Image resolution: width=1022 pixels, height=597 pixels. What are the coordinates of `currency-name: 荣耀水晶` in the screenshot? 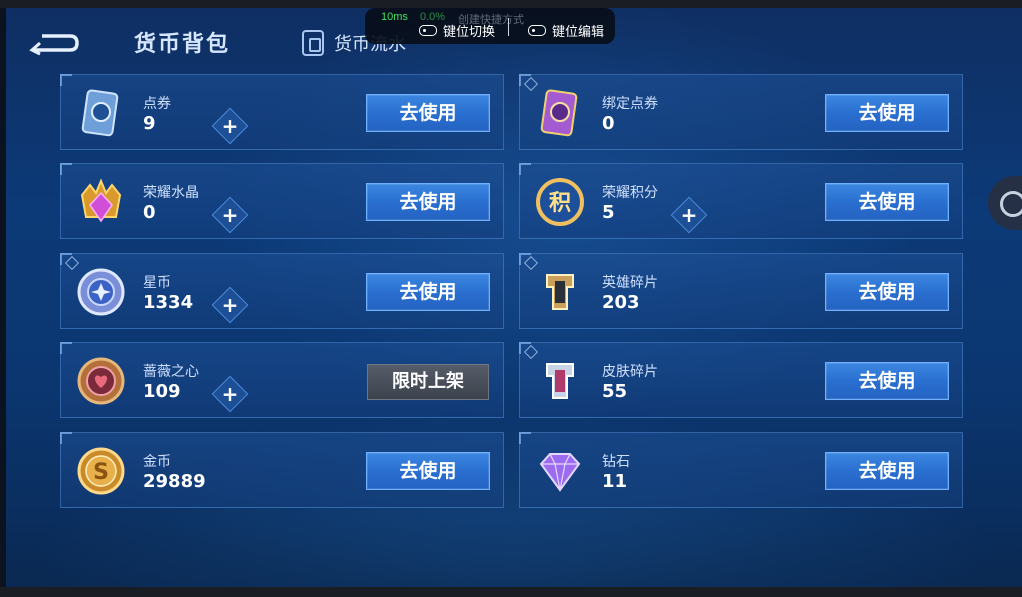 It's located at (171, 193).